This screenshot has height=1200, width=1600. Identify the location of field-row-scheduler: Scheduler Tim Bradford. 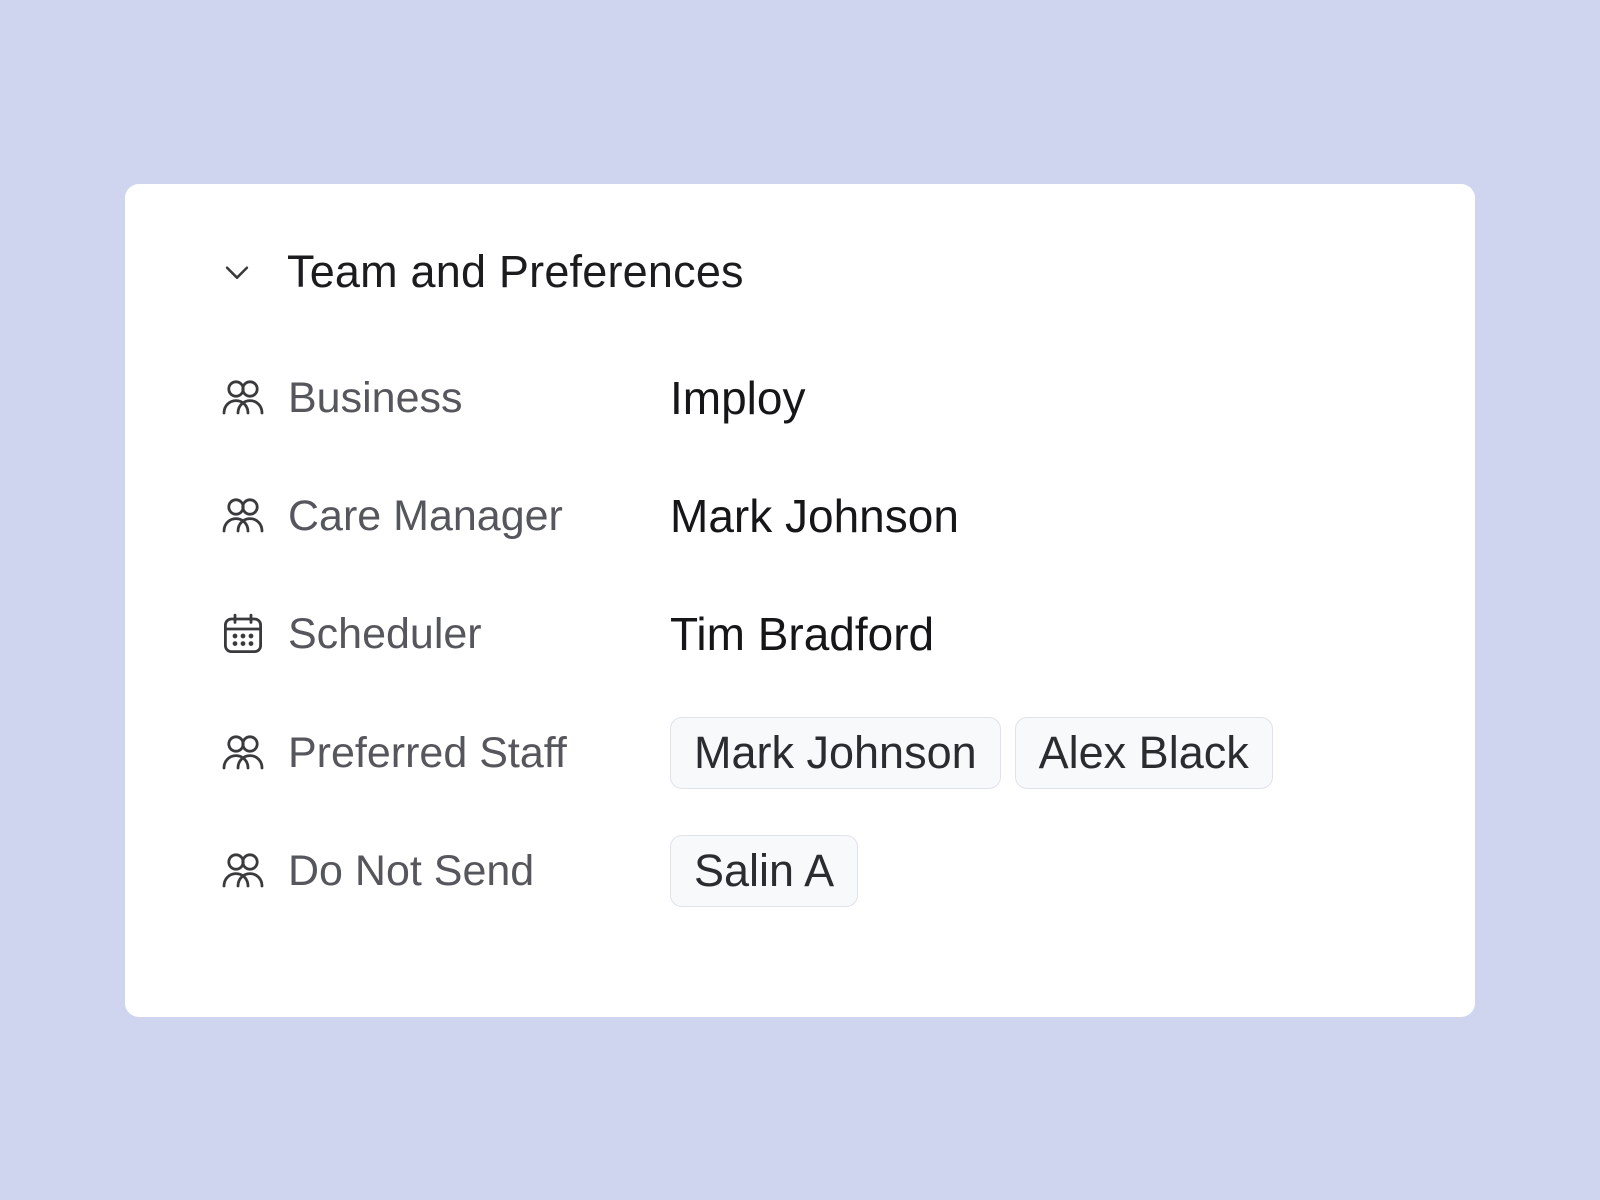
(576, 634).